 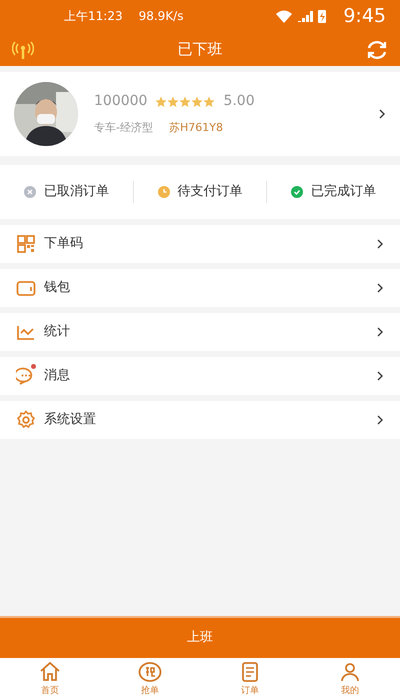 What do you see at coordinates (200, 49) in the screenshot?
I see `page-title: 已下班` at bounding box center [200, 49].